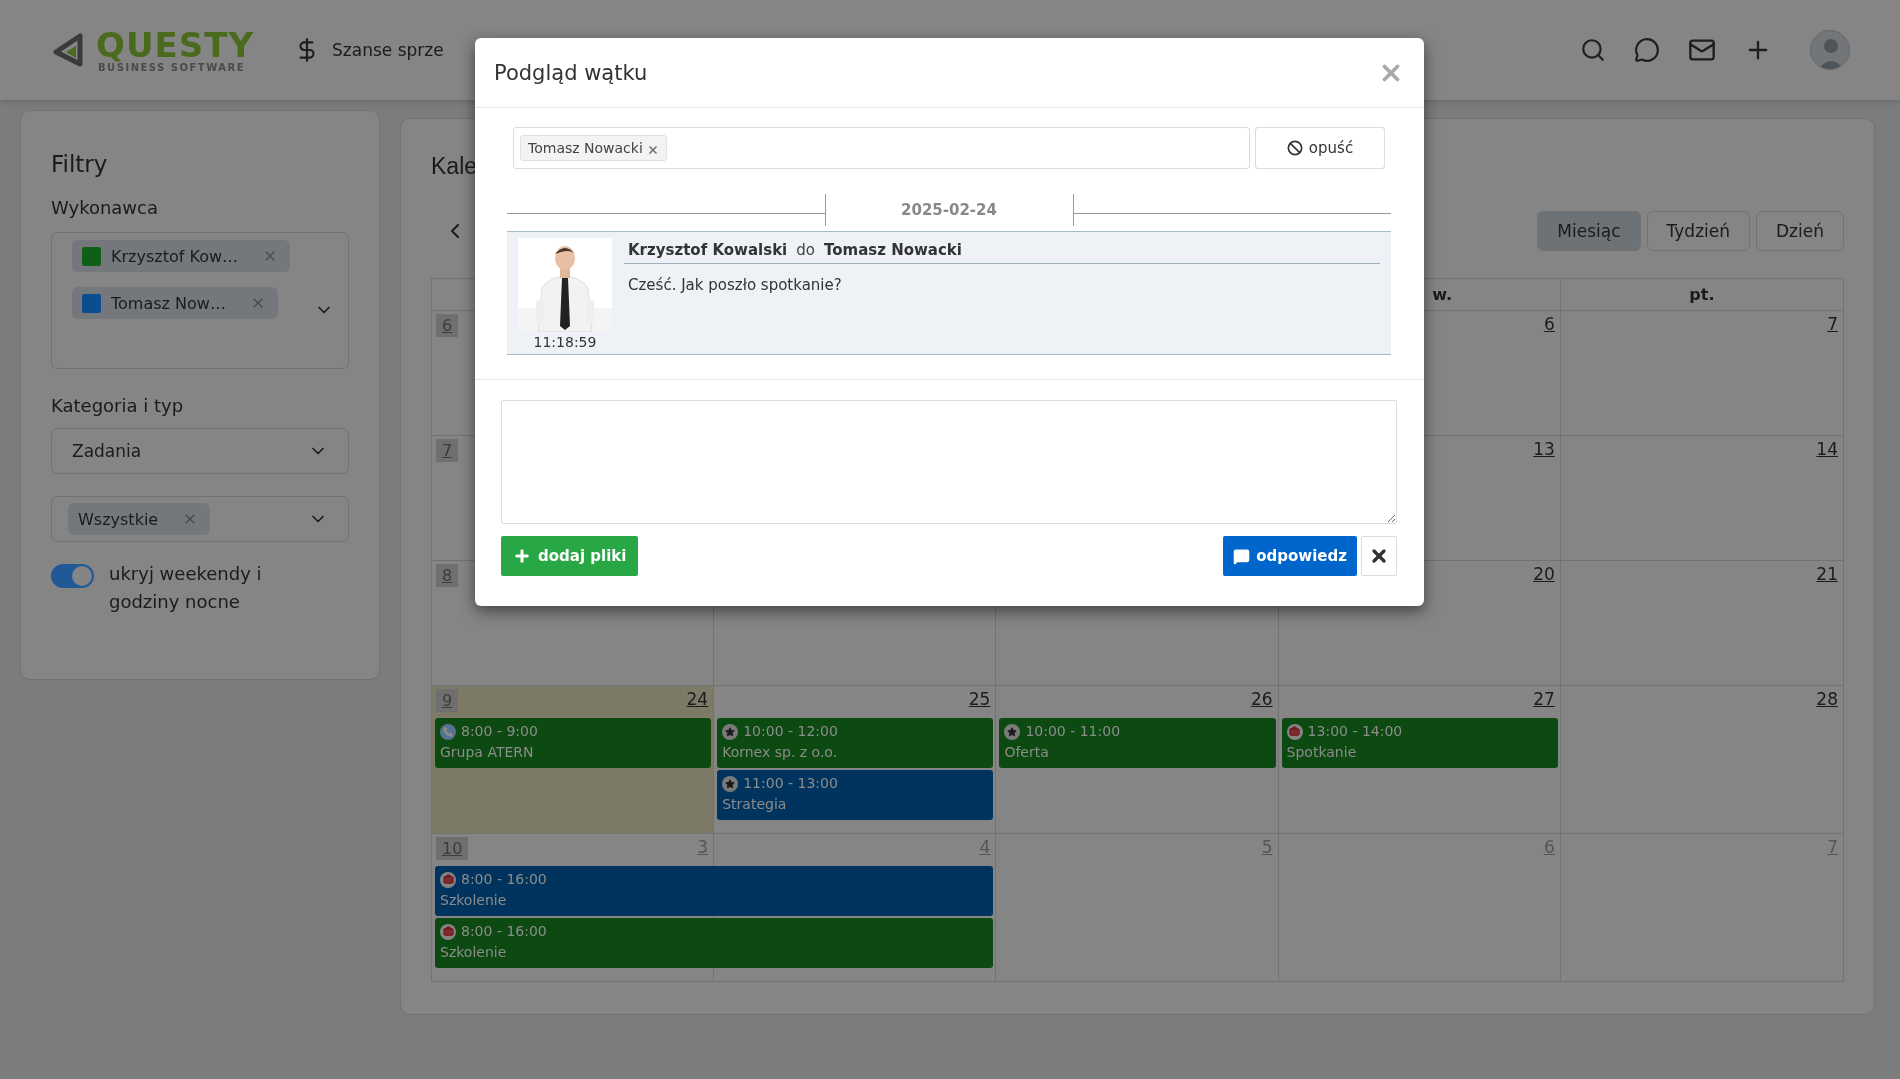 This screenshot has height=1079, width=1900. What do you see at coordinates (1242, 556) in the screenshot?
I see `speech-bubble-icon` at bounding box center [1242, 556].